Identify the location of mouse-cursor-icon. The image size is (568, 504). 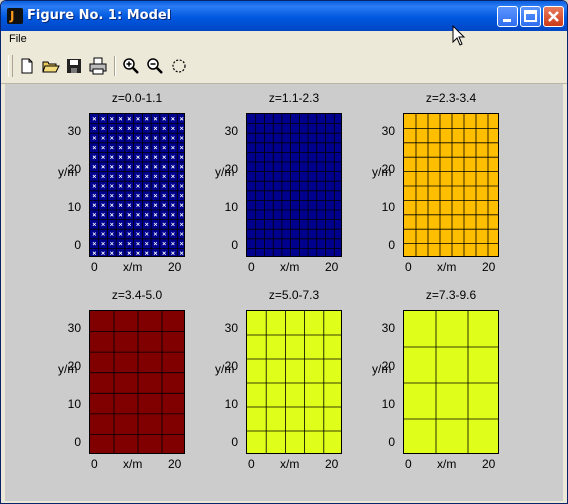
(459, 35).